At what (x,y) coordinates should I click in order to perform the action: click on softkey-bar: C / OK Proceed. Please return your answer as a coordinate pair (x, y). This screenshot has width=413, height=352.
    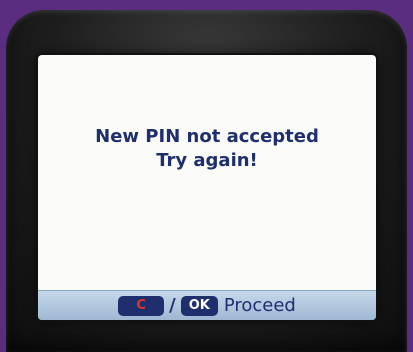
    Looking at the image, I should click on (207, 305).